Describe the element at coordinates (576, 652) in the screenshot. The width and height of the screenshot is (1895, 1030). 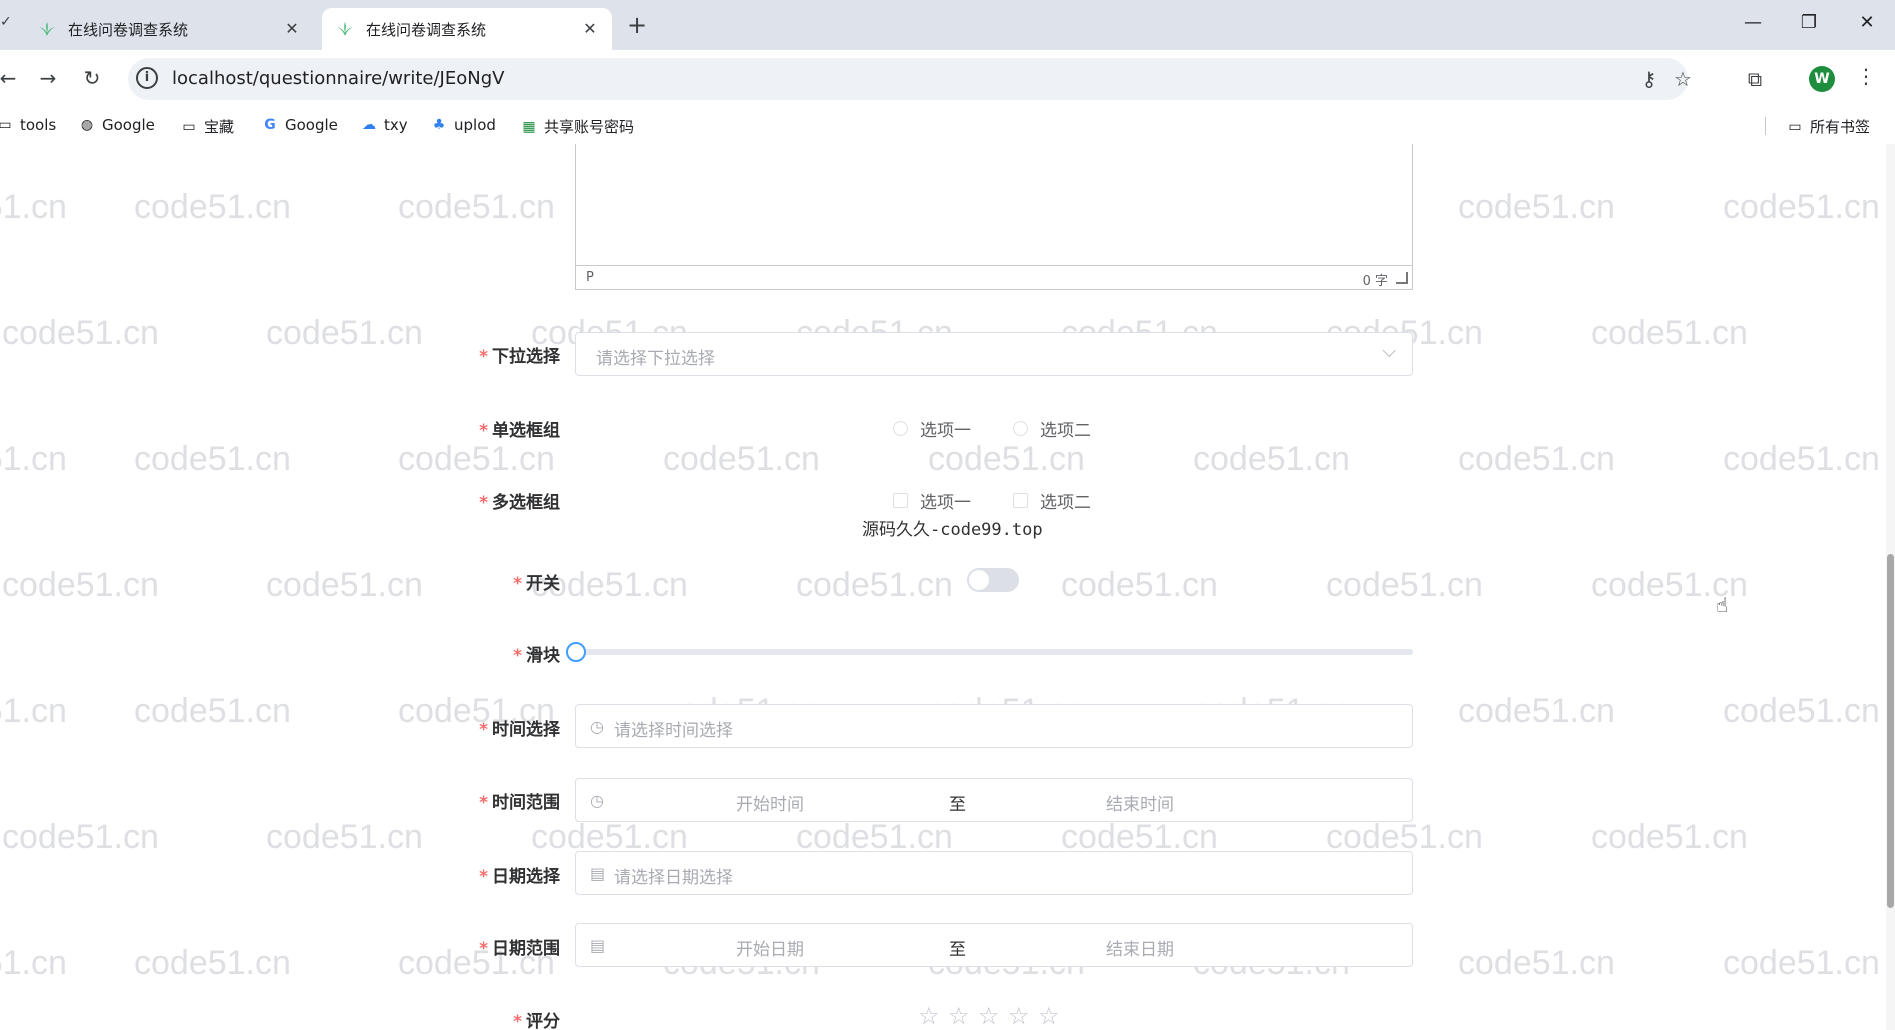
I see `slider-handle` at that location.